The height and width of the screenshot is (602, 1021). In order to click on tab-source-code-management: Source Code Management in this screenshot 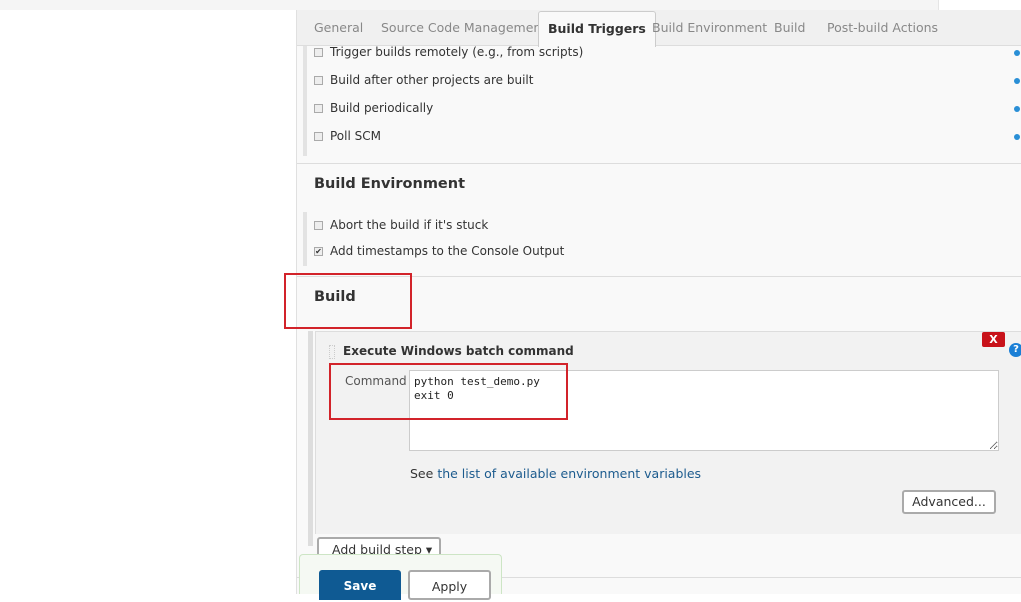, I will do `click(463, 32)`.